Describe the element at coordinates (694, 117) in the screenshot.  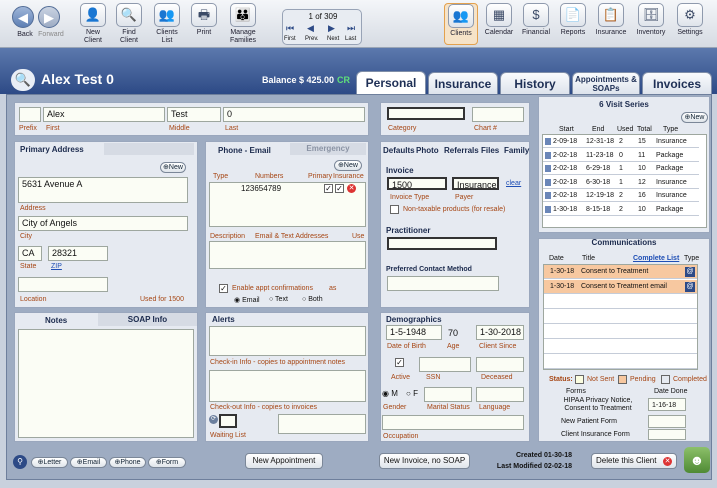
I see `new-visit-series-button: ⊕New` at that location.